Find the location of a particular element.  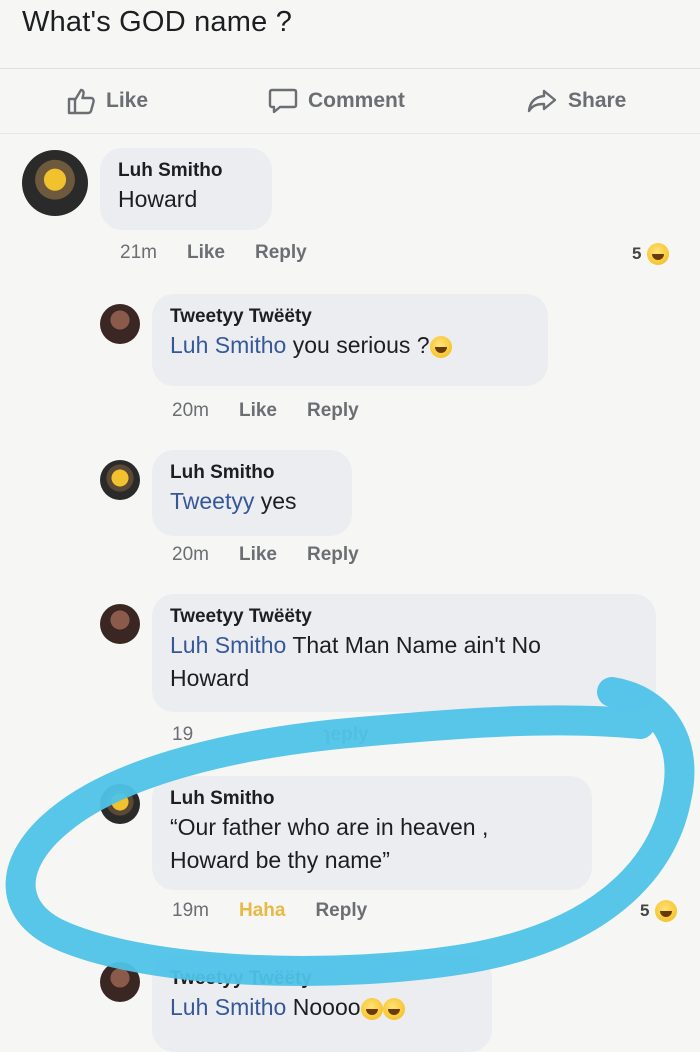

comment-text-body: you serious ? is located at coordinates (358, 345).